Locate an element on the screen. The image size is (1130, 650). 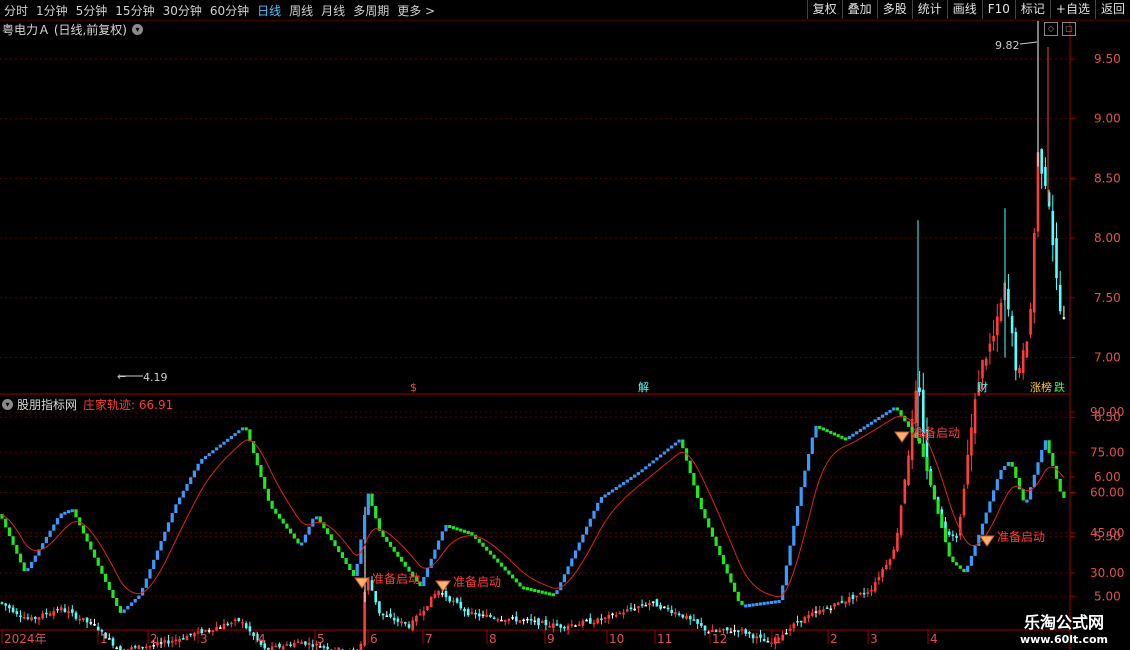
toolbar-button: F10 is located at coordinates (998, 9).